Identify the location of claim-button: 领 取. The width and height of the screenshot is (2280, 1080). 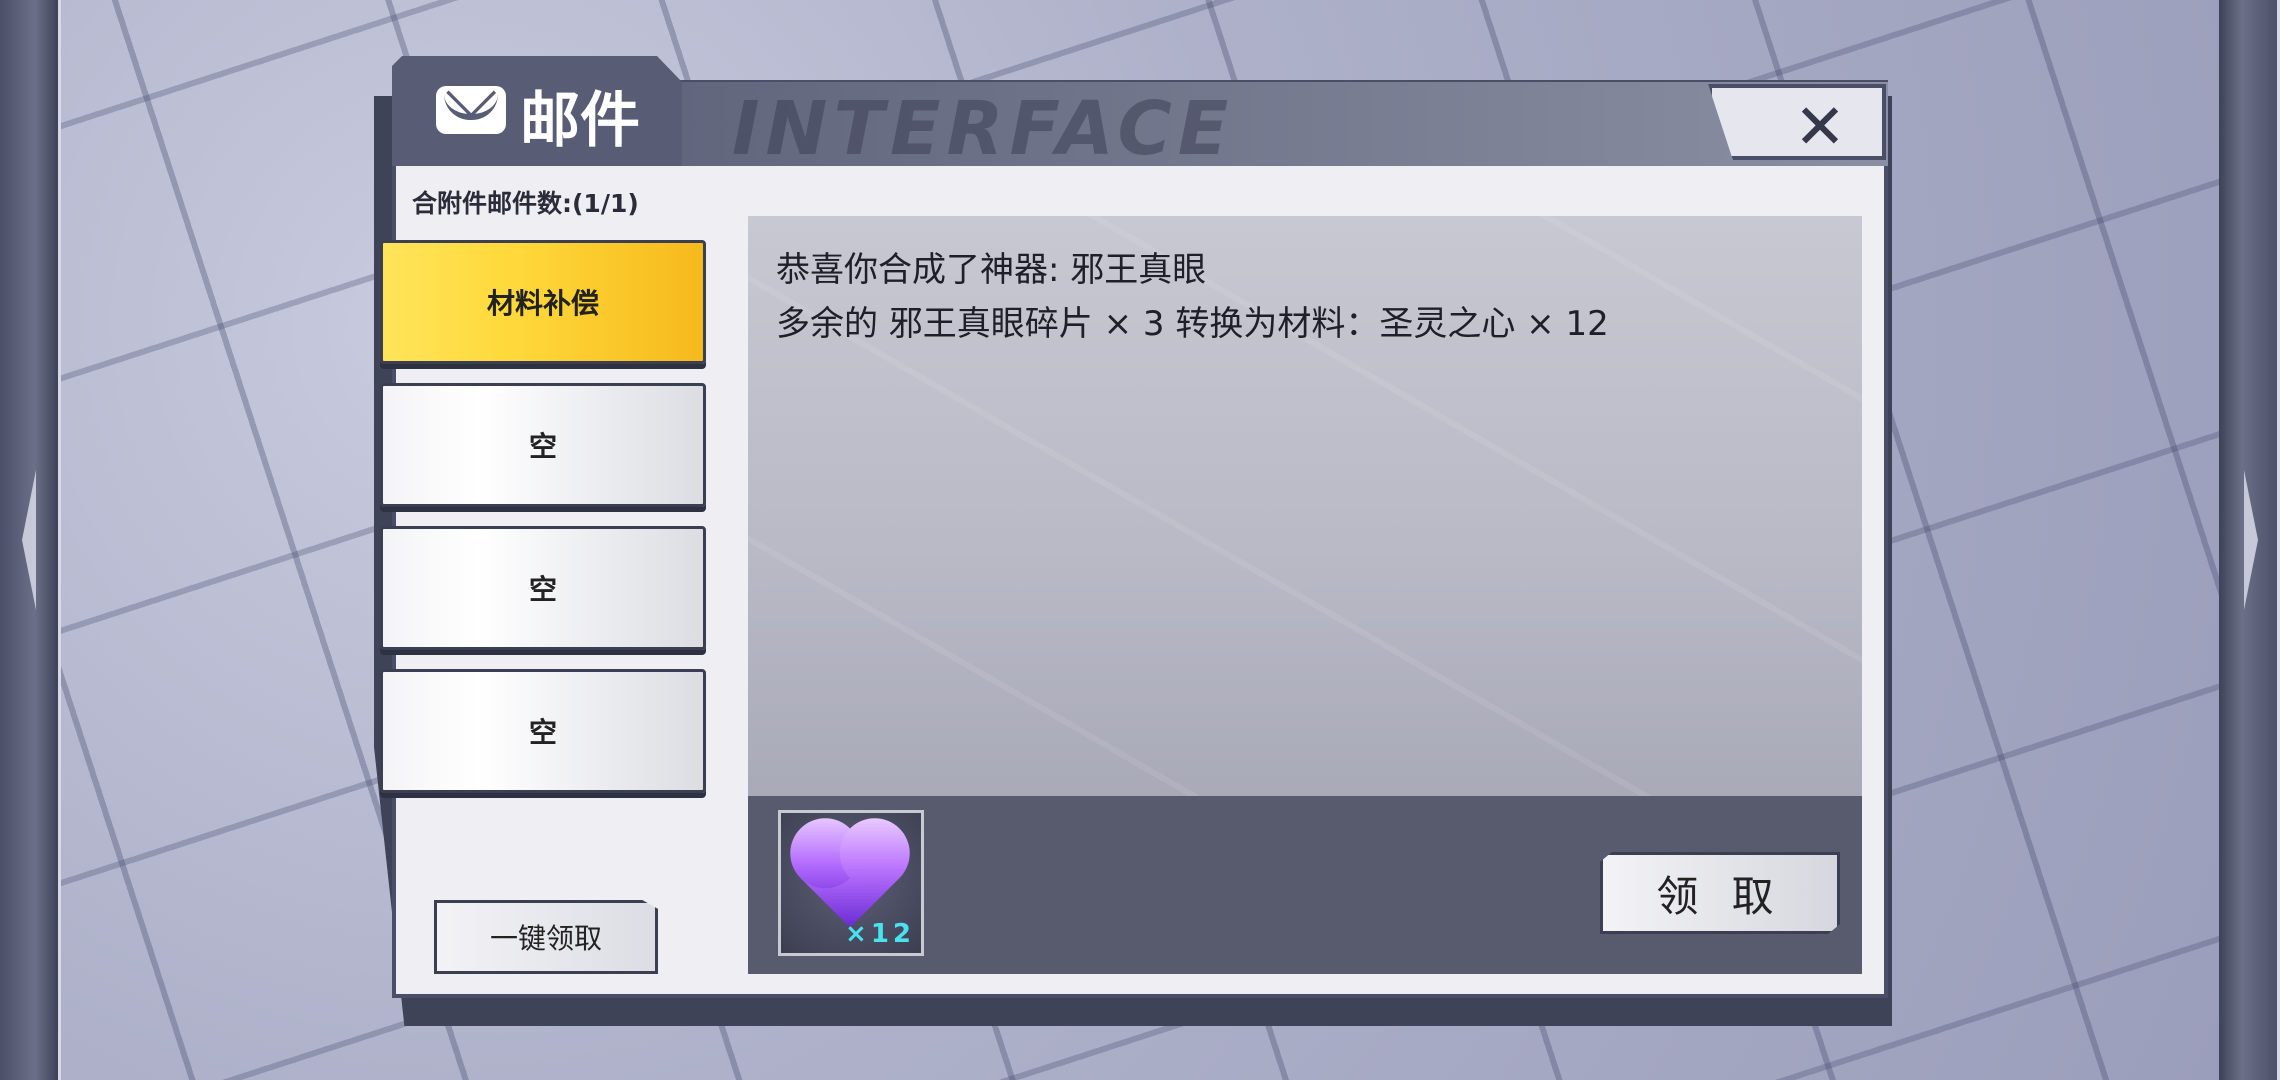
(1720, 893).